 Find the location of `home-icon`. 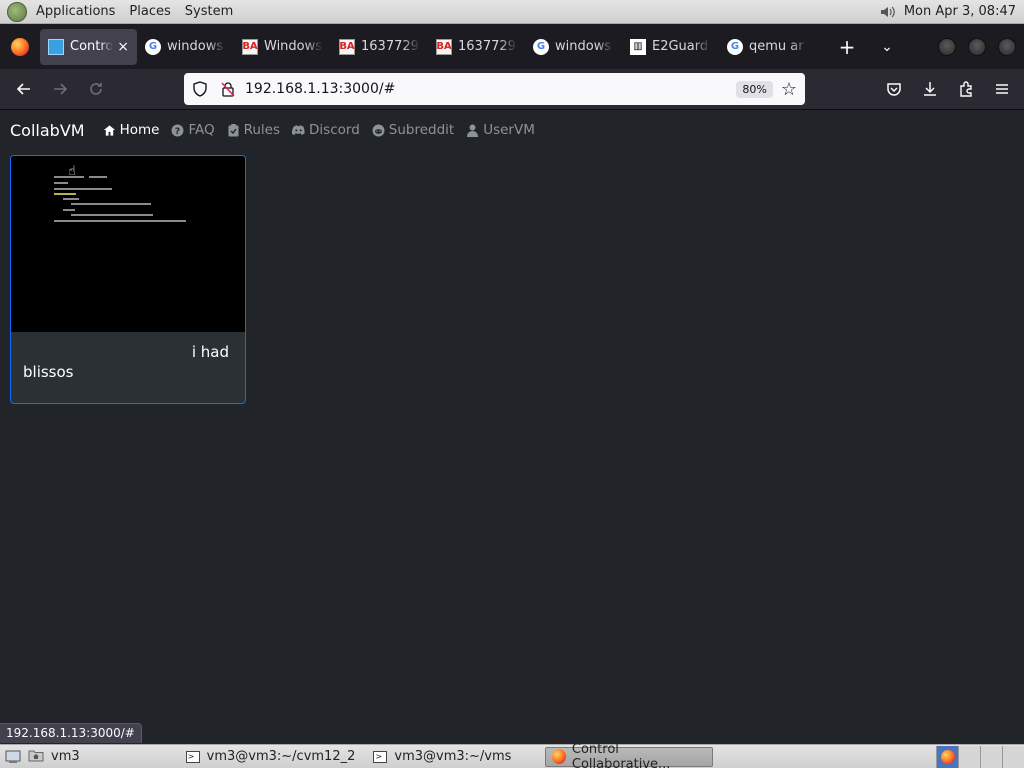

home-icon is located at coordinates (109, 130).